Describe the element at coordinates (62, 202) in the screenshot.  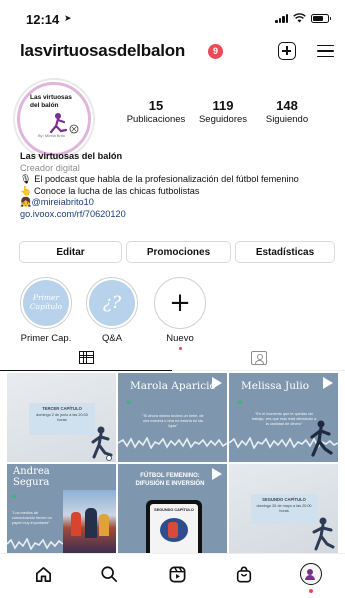
I see `mention-link: @mireiabrito10` at that location.